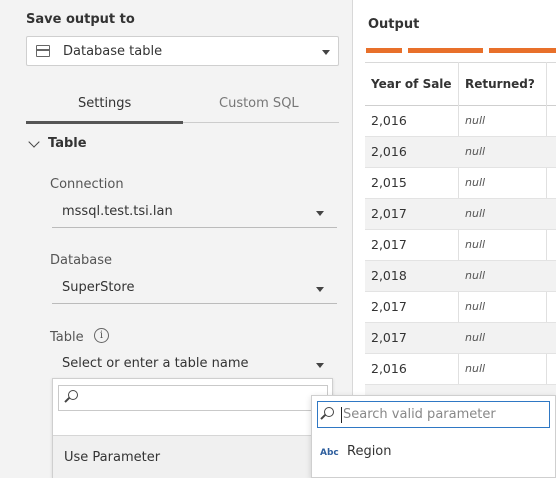 Image resolution: width=556 pixels, height=478 pixels. Describe the element at coordinates (104, 122) in the screenshot. I see `active-tab-indicator` at that location.